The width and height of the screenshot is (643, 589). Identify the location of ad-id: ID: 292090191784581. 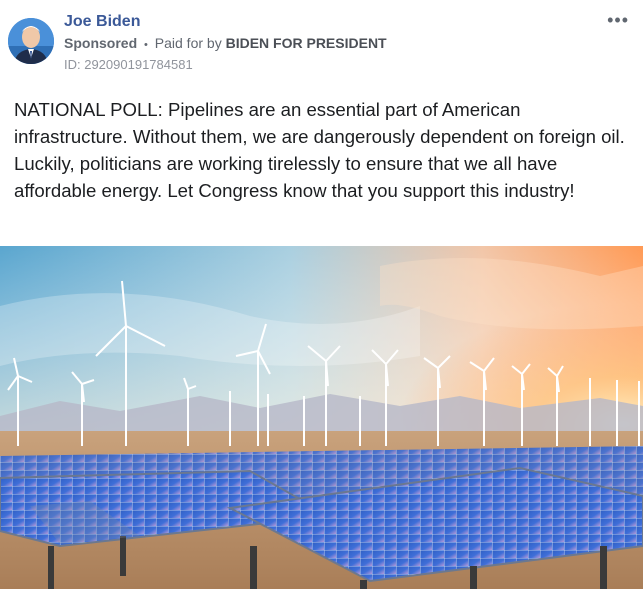
(128, 64).